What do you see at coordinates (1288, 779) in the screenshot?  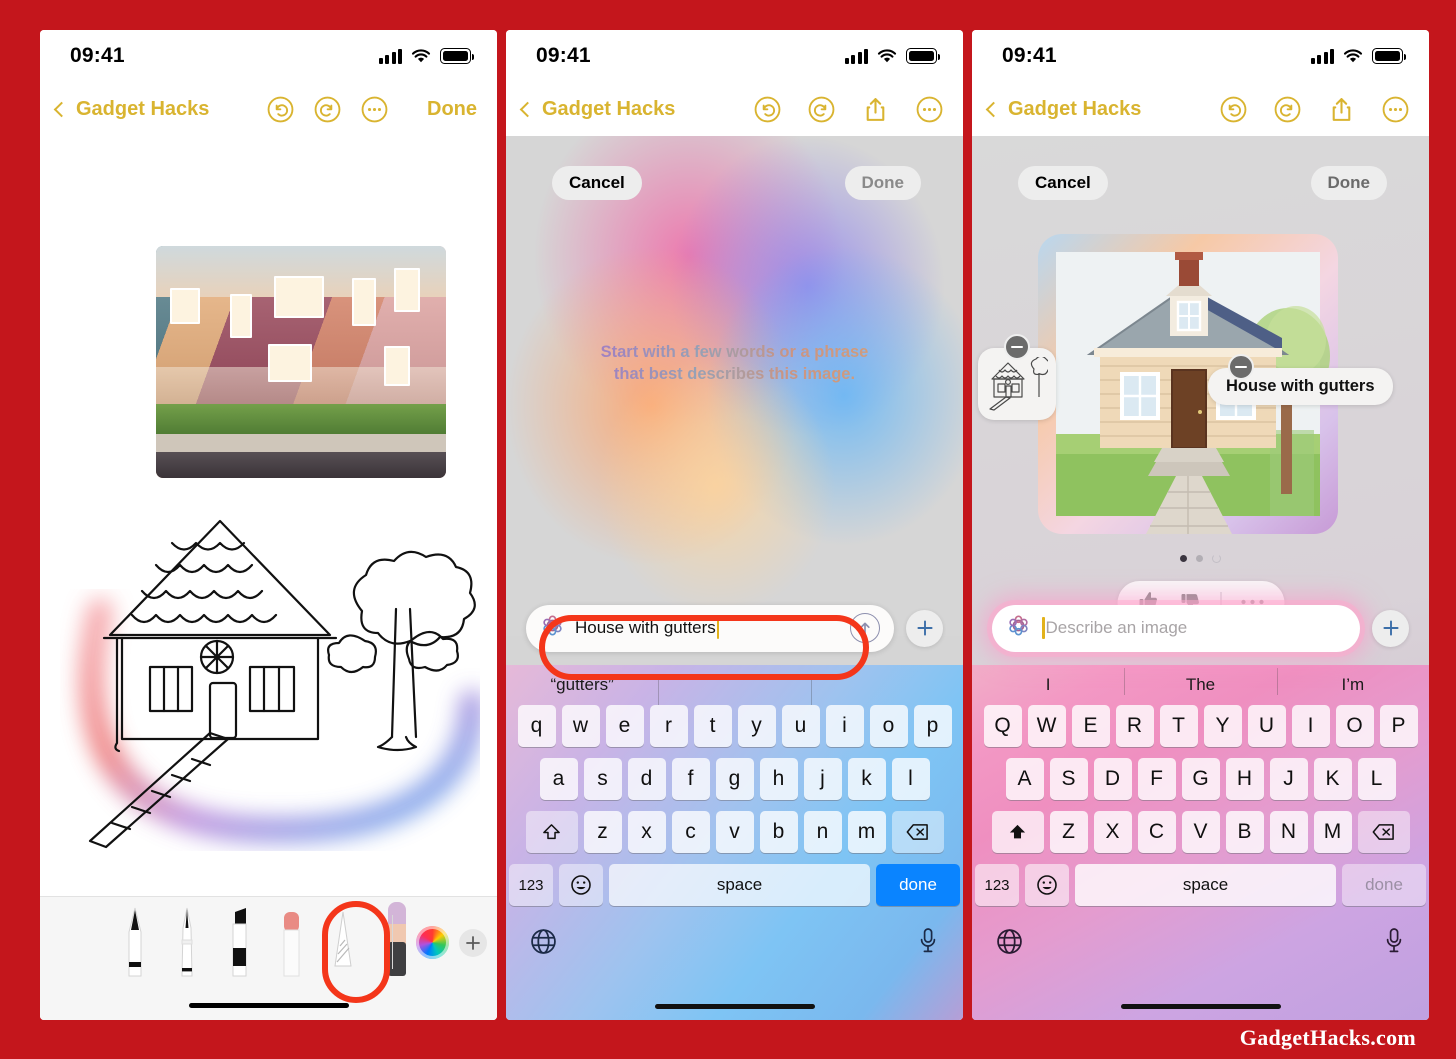 I see `key-j: J` at bounding box center [1288, 779].